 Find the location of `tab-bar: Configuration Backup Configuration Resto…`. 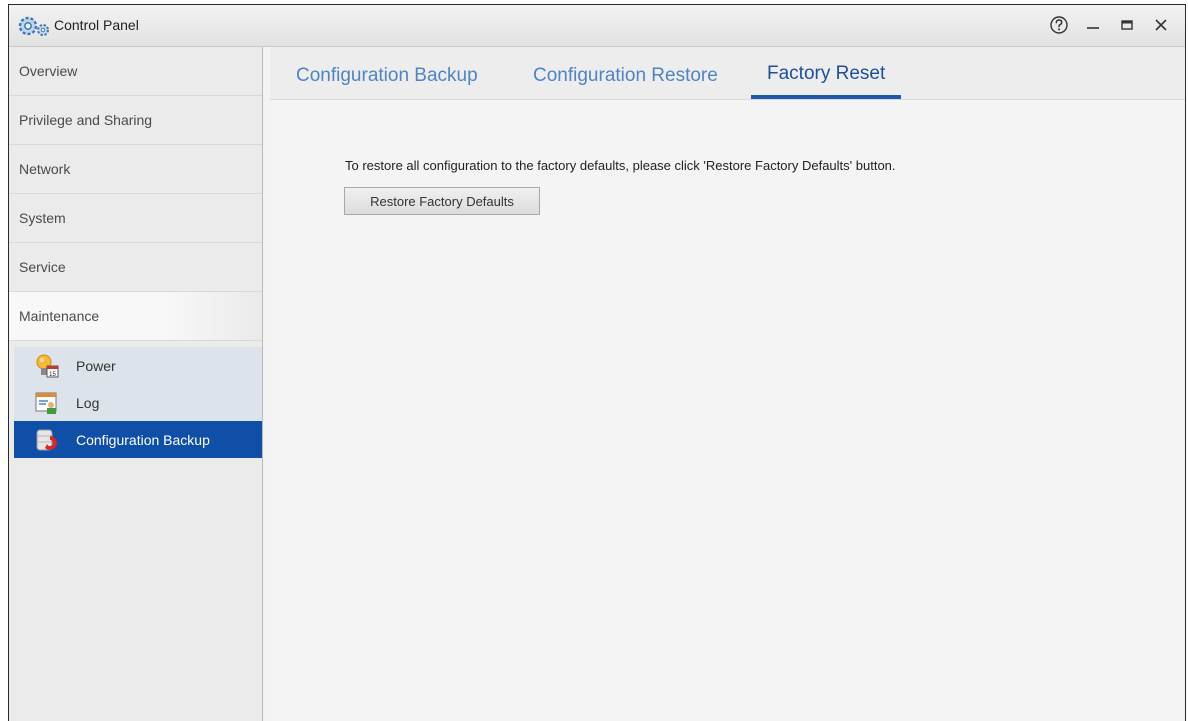

tab-bar: Configuration Backup Configuration Resto… is located at coordinates (727, 73).